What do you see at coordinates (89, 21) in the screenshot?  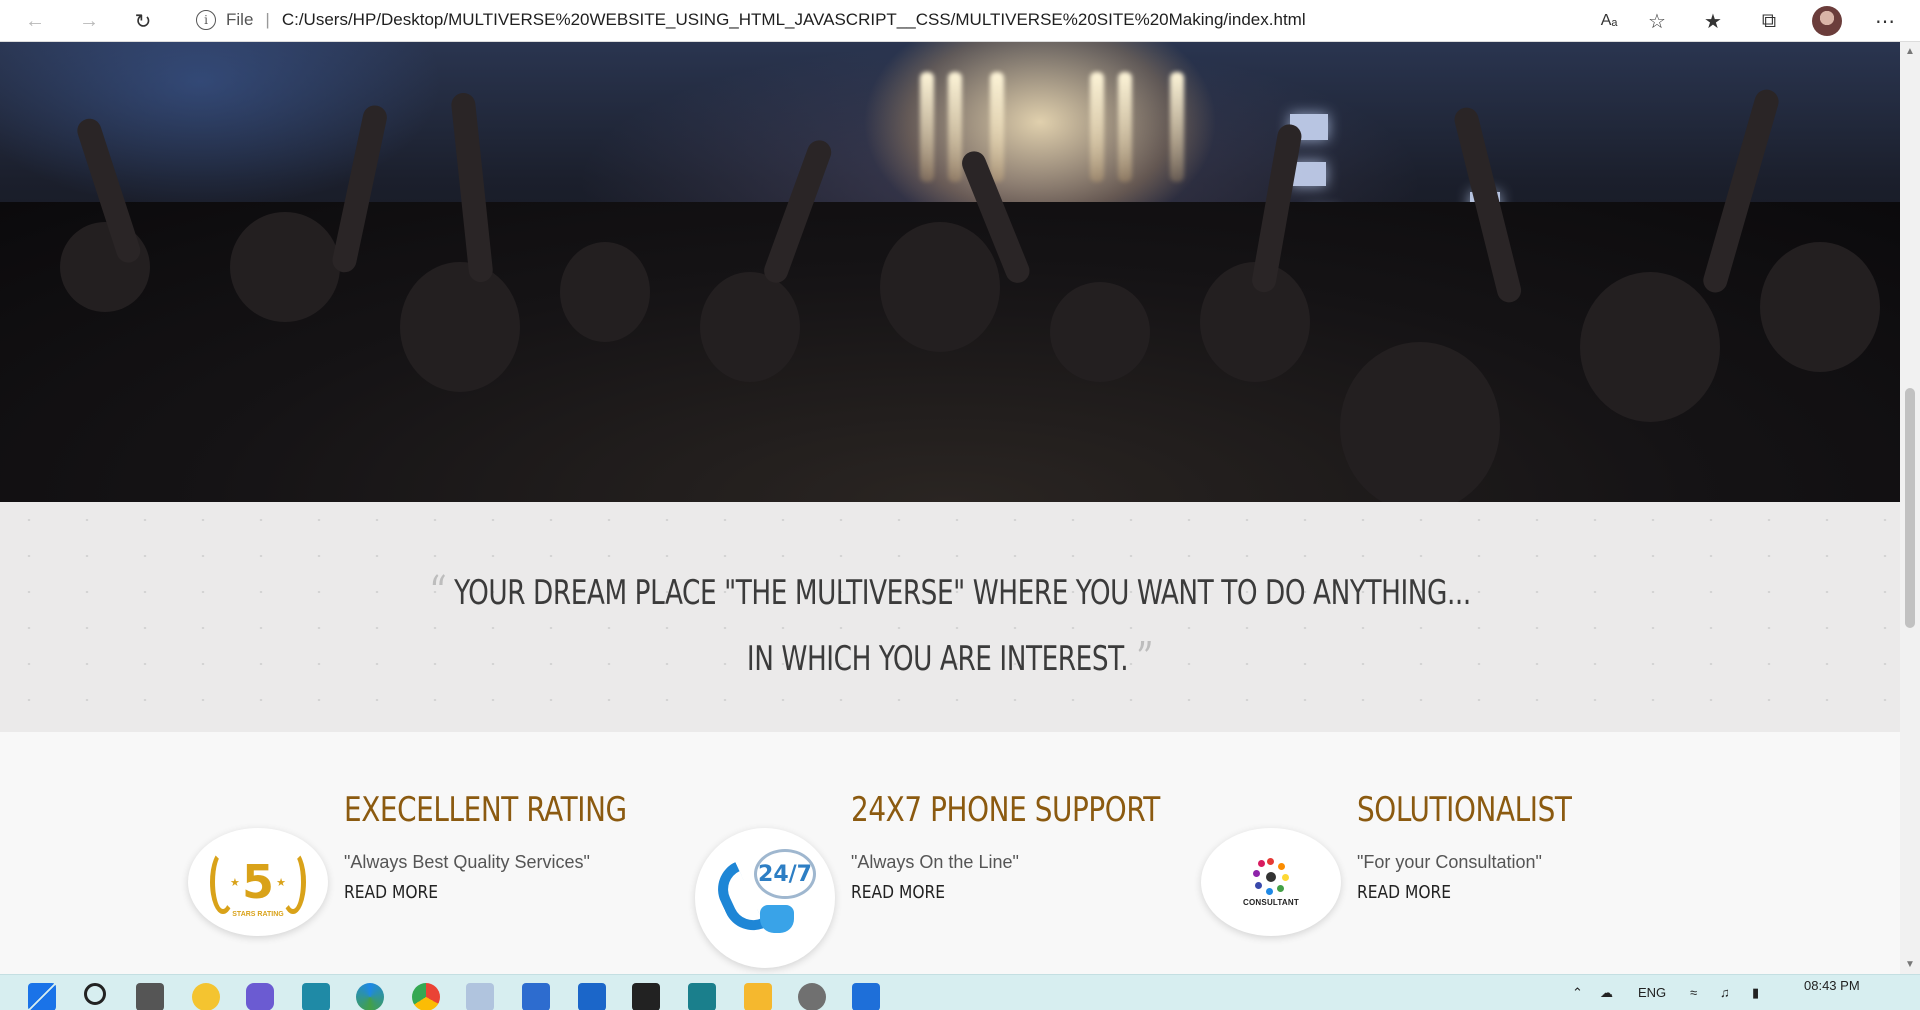 I see `forward-arrow-icon: →` at bounding box center [89, 21].